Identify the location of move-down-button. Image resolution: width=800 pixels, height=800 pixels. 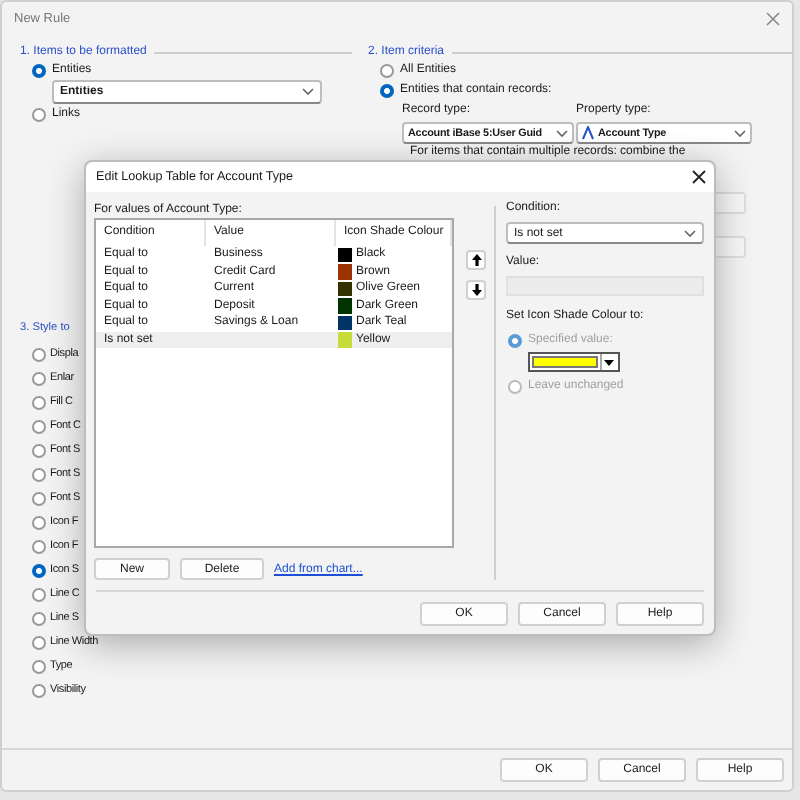
(476, 290).